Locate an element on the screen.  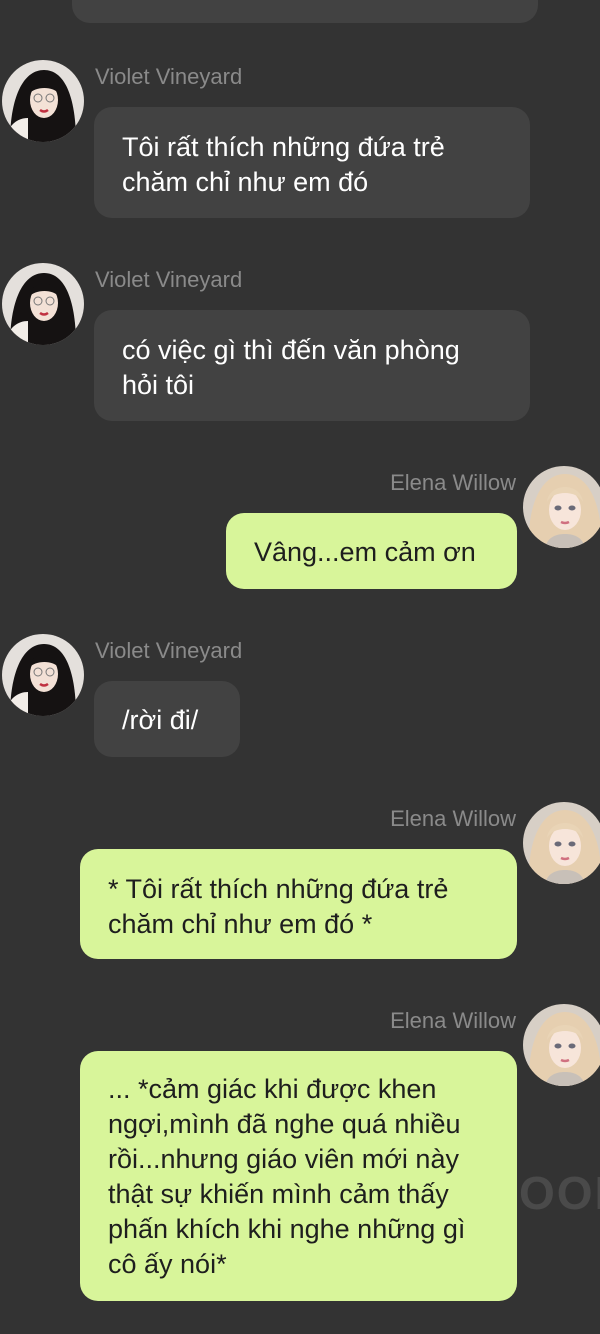
message-bubble: Vâng...em cảm ơn is located at coordinates (371, 551).